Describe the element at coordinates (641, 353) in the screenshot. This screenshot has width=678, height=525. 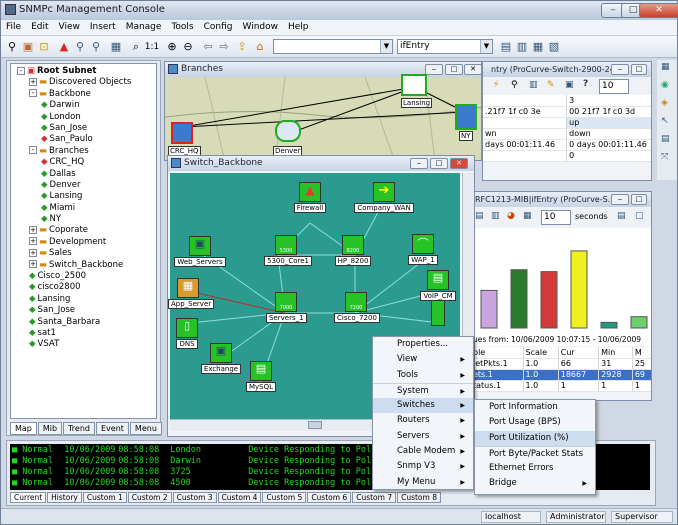
I see `column-header: M` at that location.